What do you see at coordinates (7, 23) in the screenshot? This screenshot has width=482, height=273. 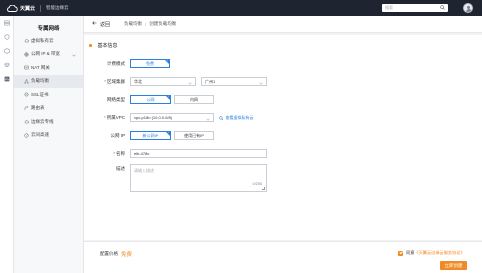 I see `rail-server-icon` at bounding box center [7, 23].